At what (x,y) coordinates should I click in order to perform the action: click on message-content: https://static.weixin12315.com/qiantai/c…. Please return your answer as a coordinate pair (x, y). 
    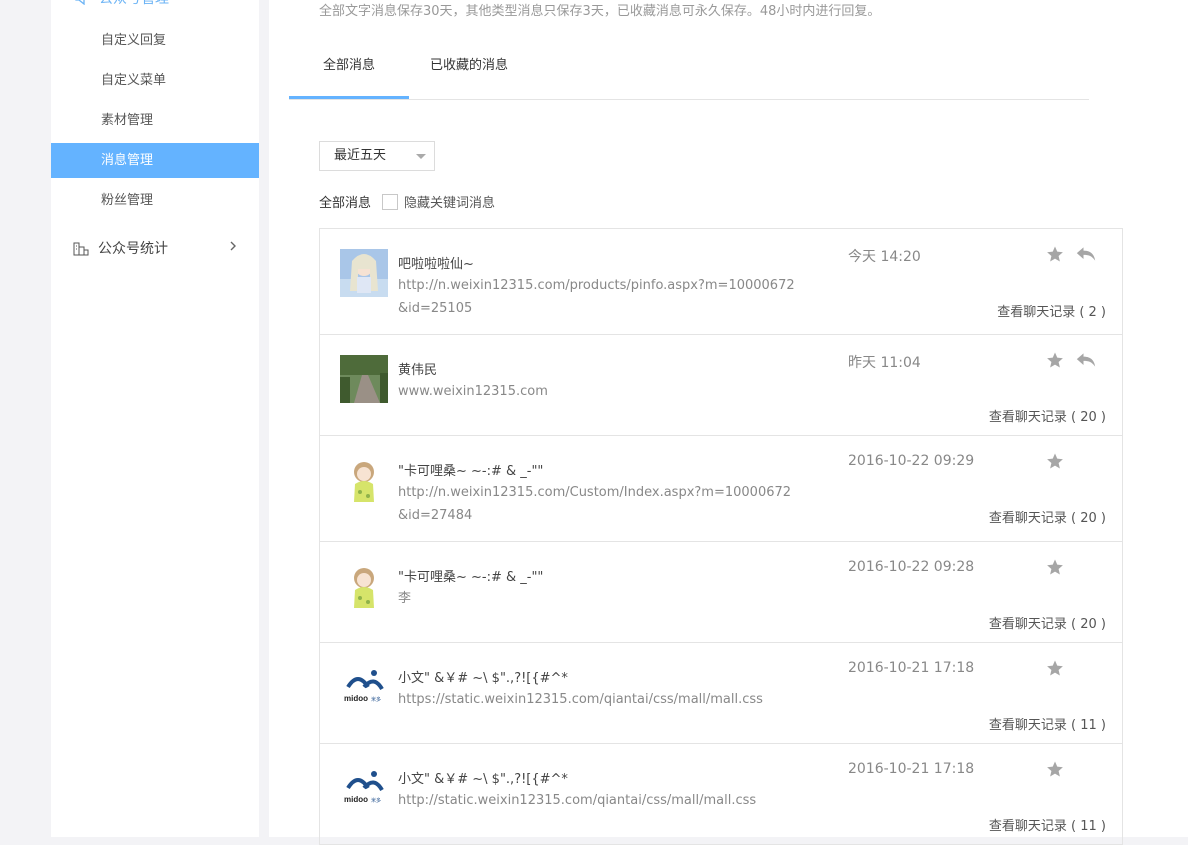
    Looking at the image, I should click on (580, 699).